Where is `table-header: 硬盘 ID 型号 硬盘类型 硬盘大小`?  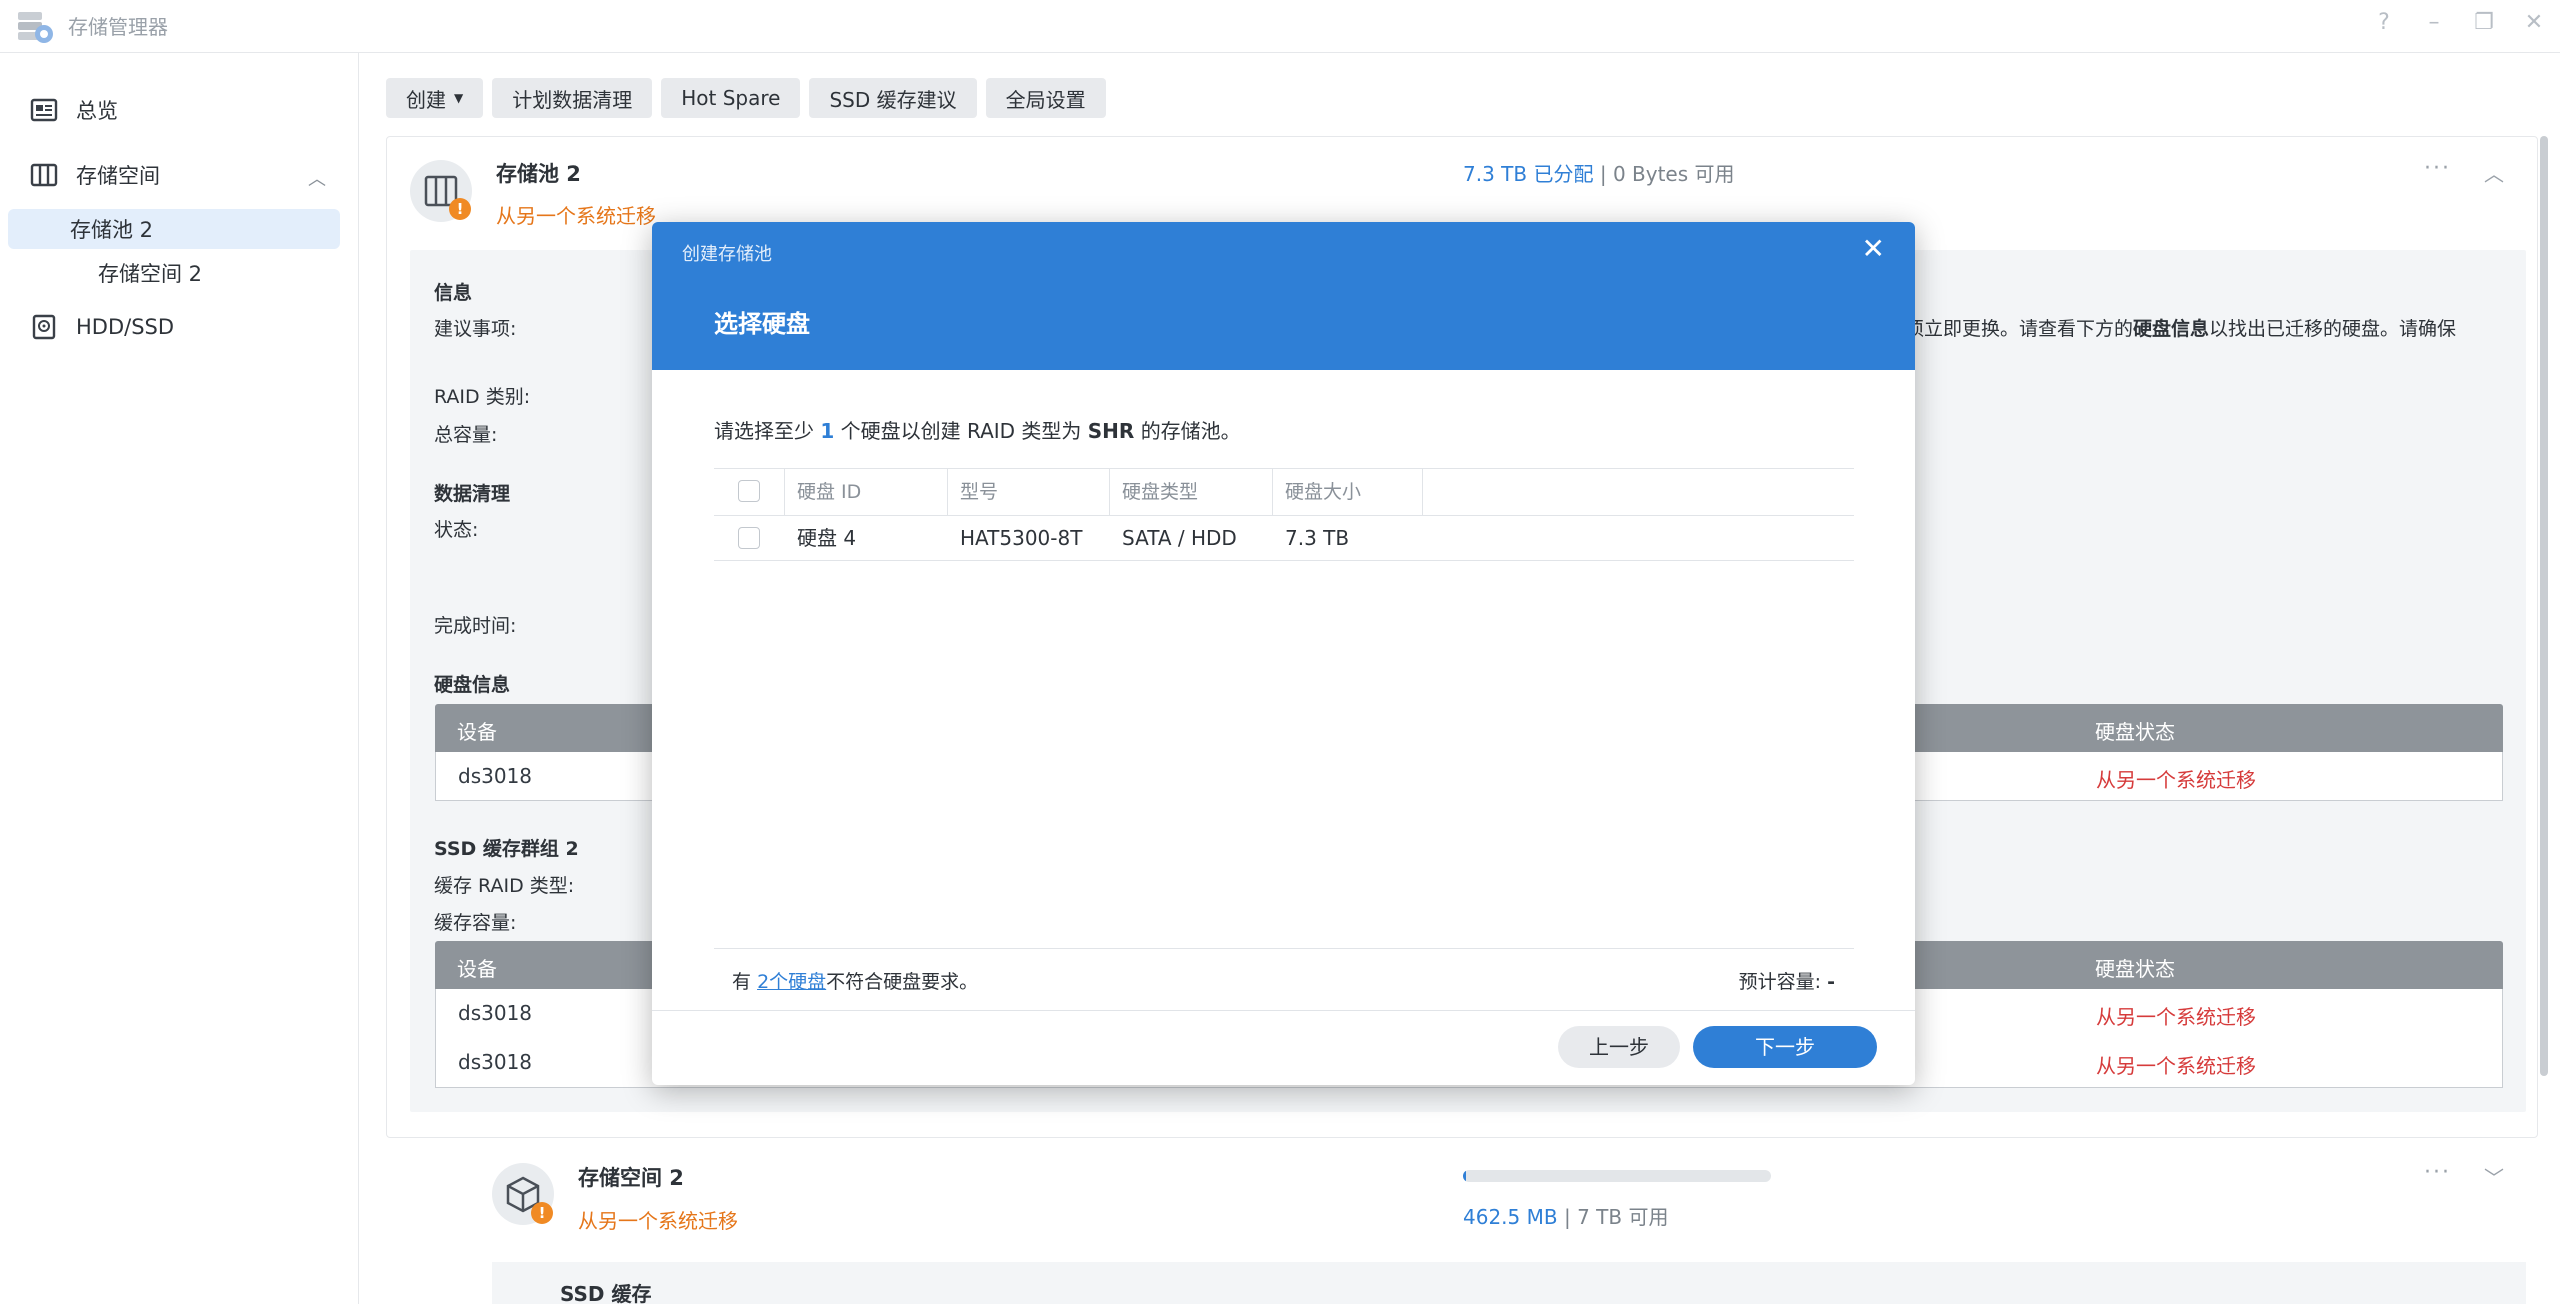
table-header: 硬盘 ID 型号 硬盘类型 硬盘大小 is located at coordinates (1284, 492).